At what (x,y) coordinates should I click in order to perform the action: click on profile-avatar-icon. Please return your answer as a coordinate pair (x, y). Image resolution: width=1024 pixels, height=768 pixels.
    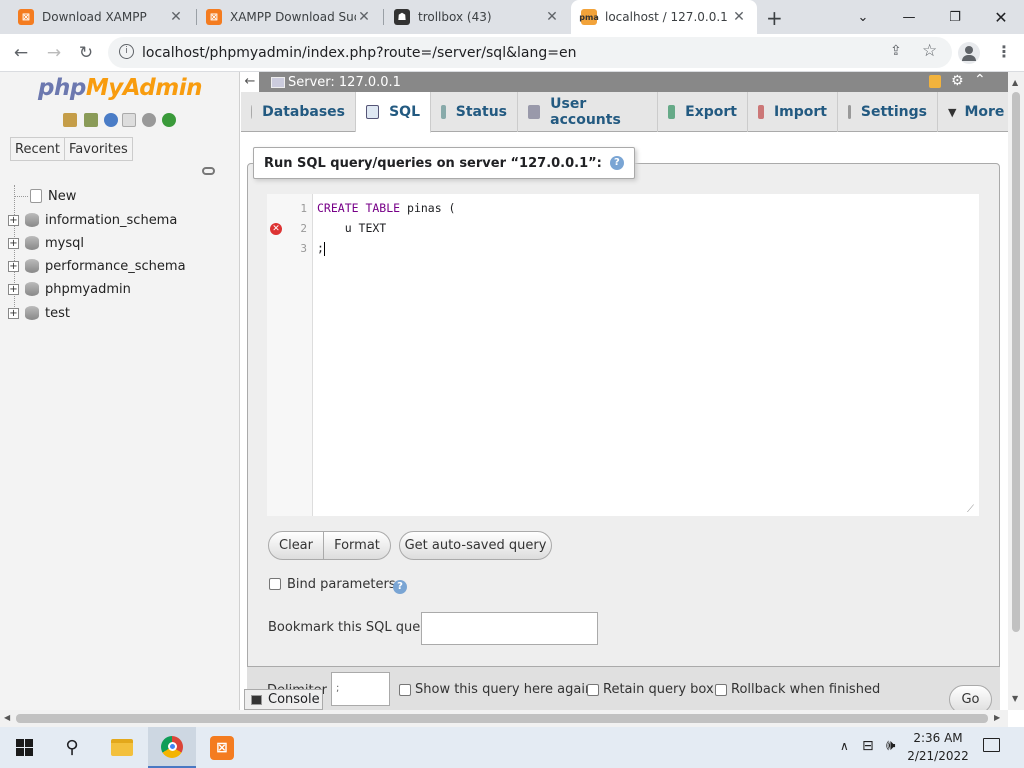
    Looking at the image, I should click on (969, 53).